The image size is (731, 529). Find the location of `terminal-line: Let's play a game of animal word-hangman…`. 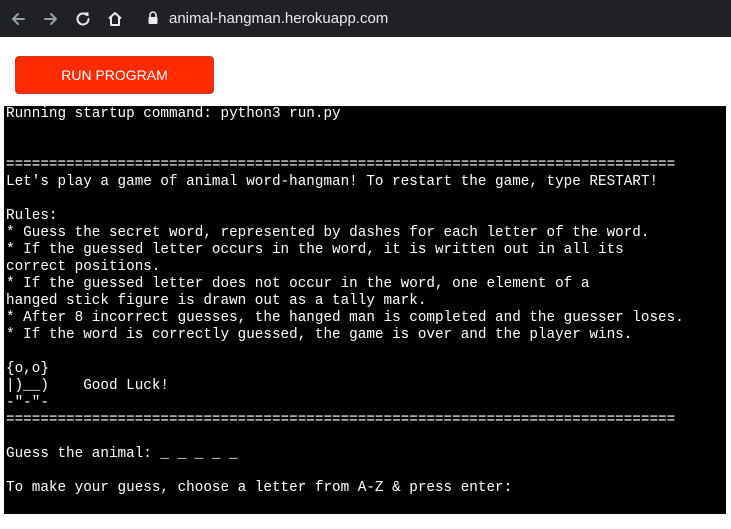

terminal-line: Let's play a game of animal word-hangman… is located at coordinates (332, 182).